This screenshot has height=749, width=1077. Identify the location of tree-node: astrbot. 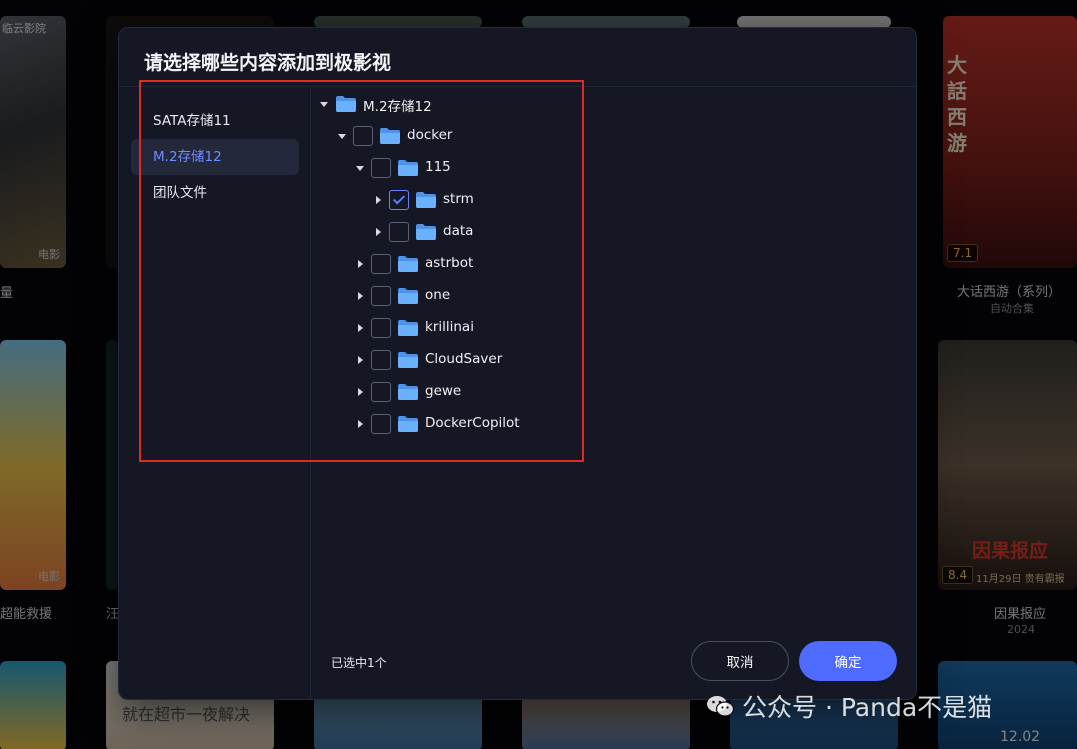
(465, 264).